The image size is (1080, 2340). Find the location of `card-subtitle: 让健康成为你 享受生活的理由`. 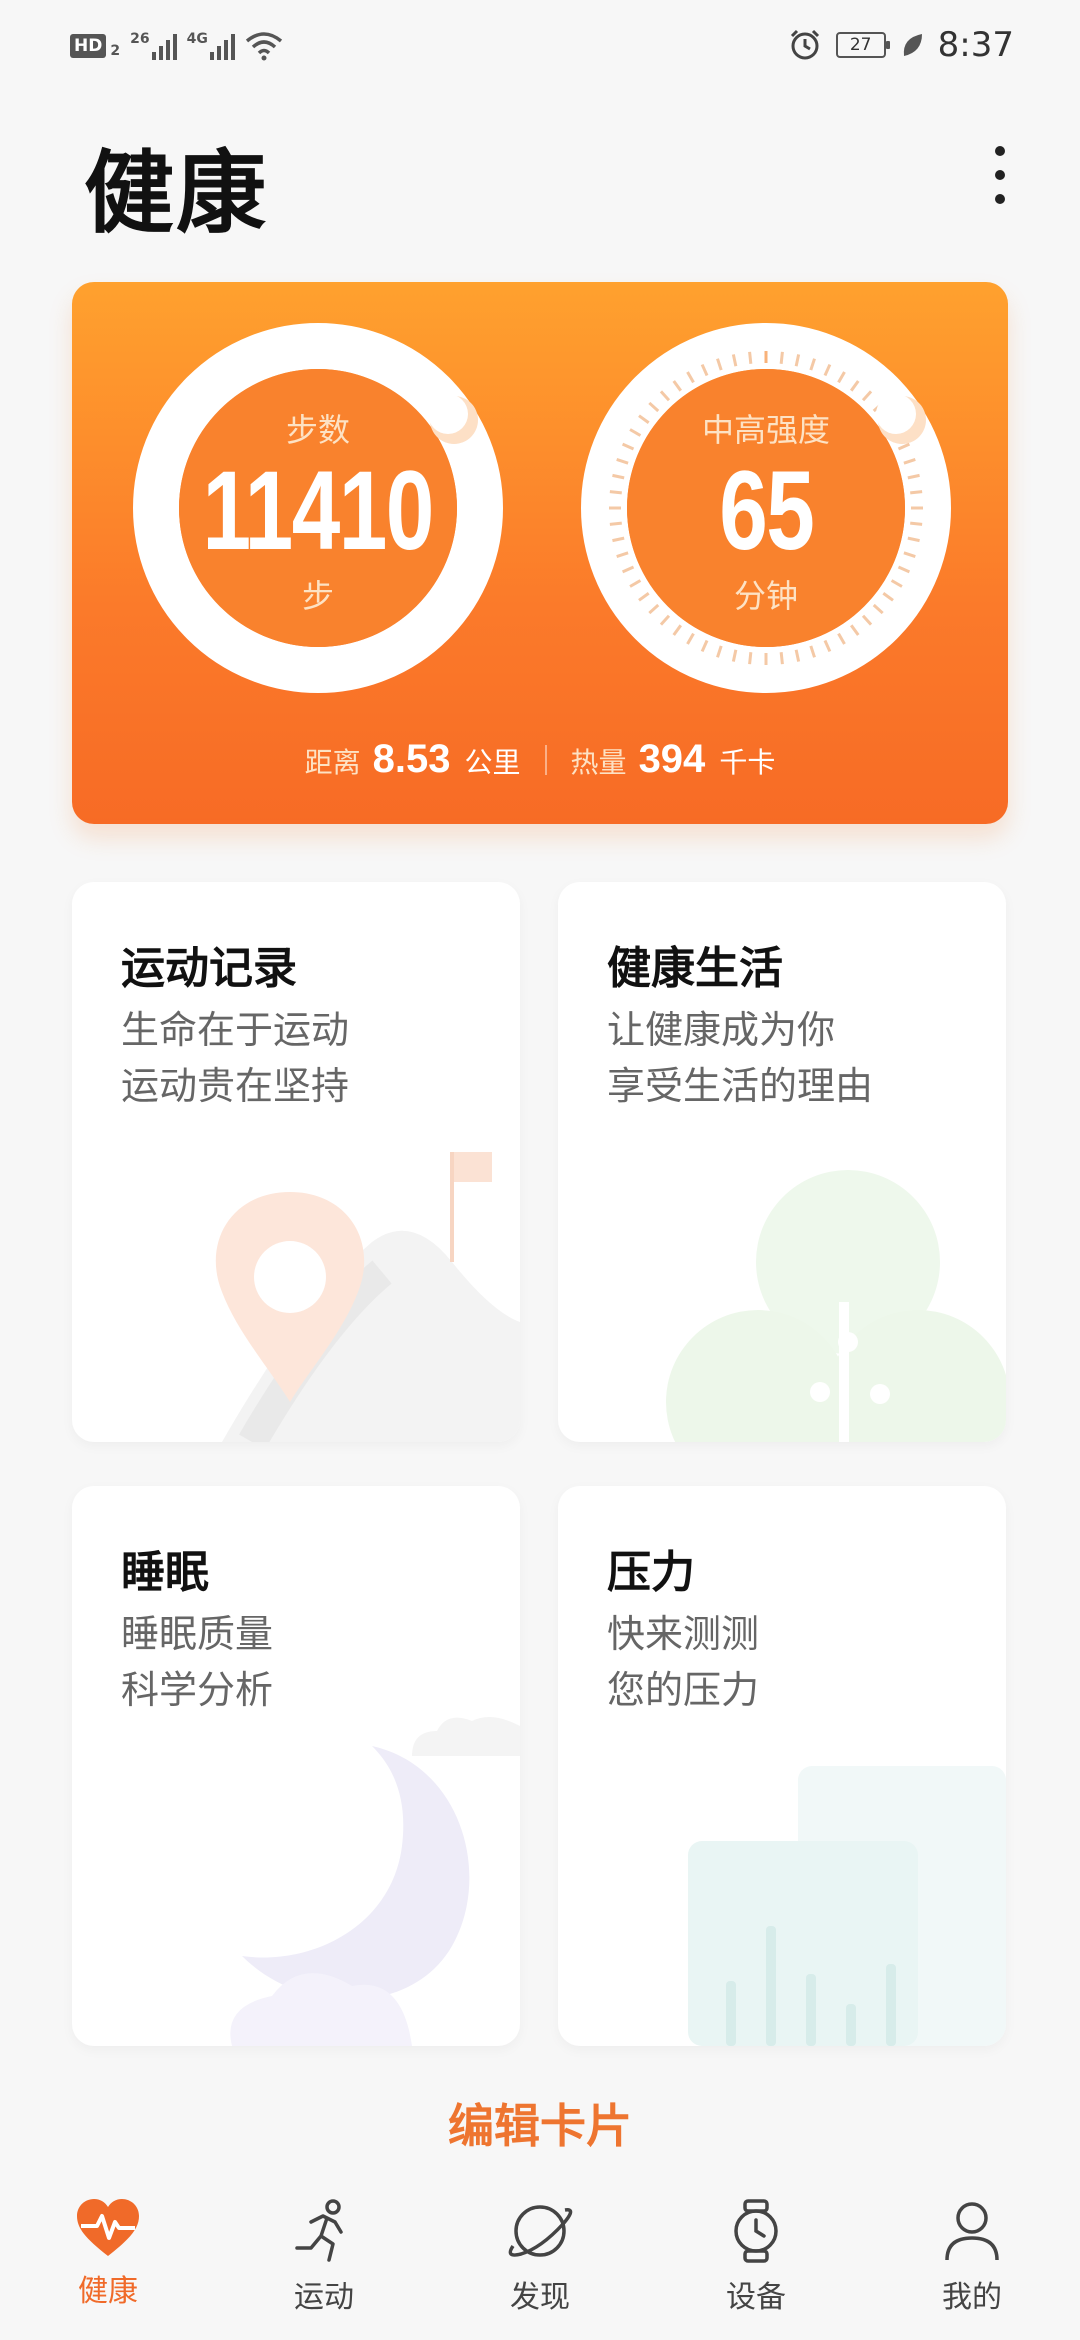

card-subtitle: 让健康成为你 享受生活的理由 is located at coordinates (740, 1058).